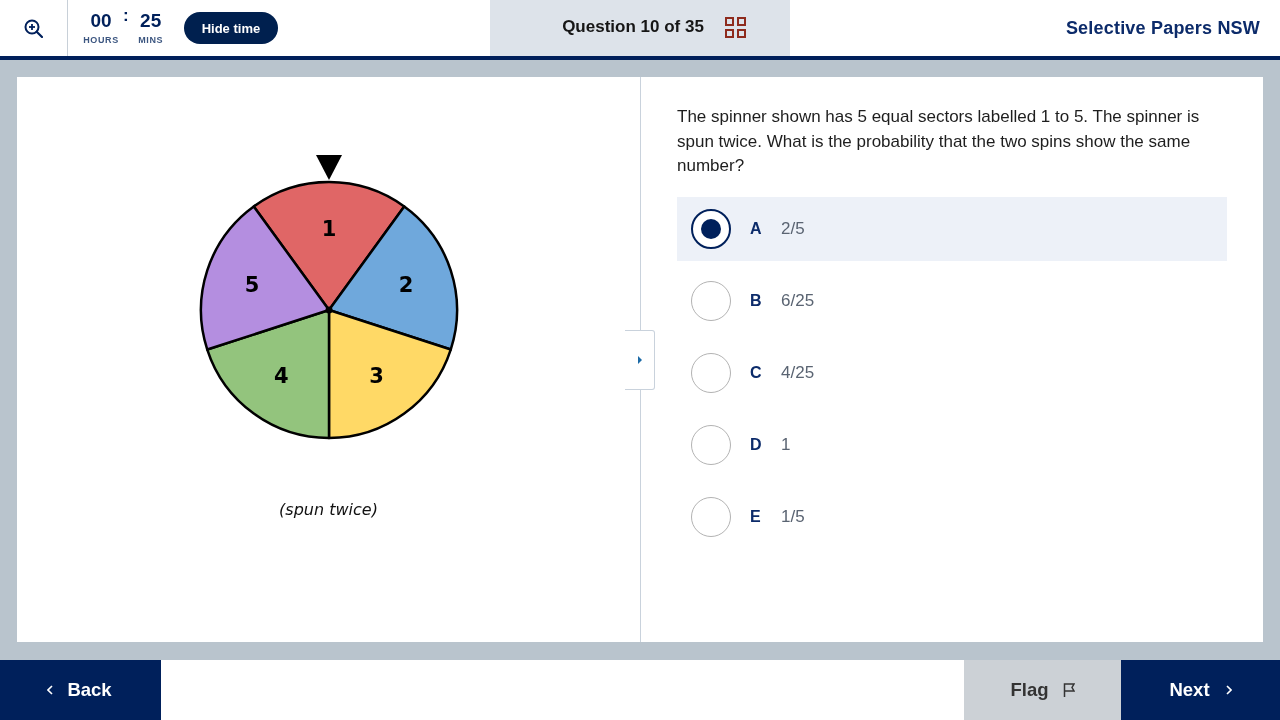 The image size is (1280, 720). I want to click on flag-button: Flag, so click(1042, 690).